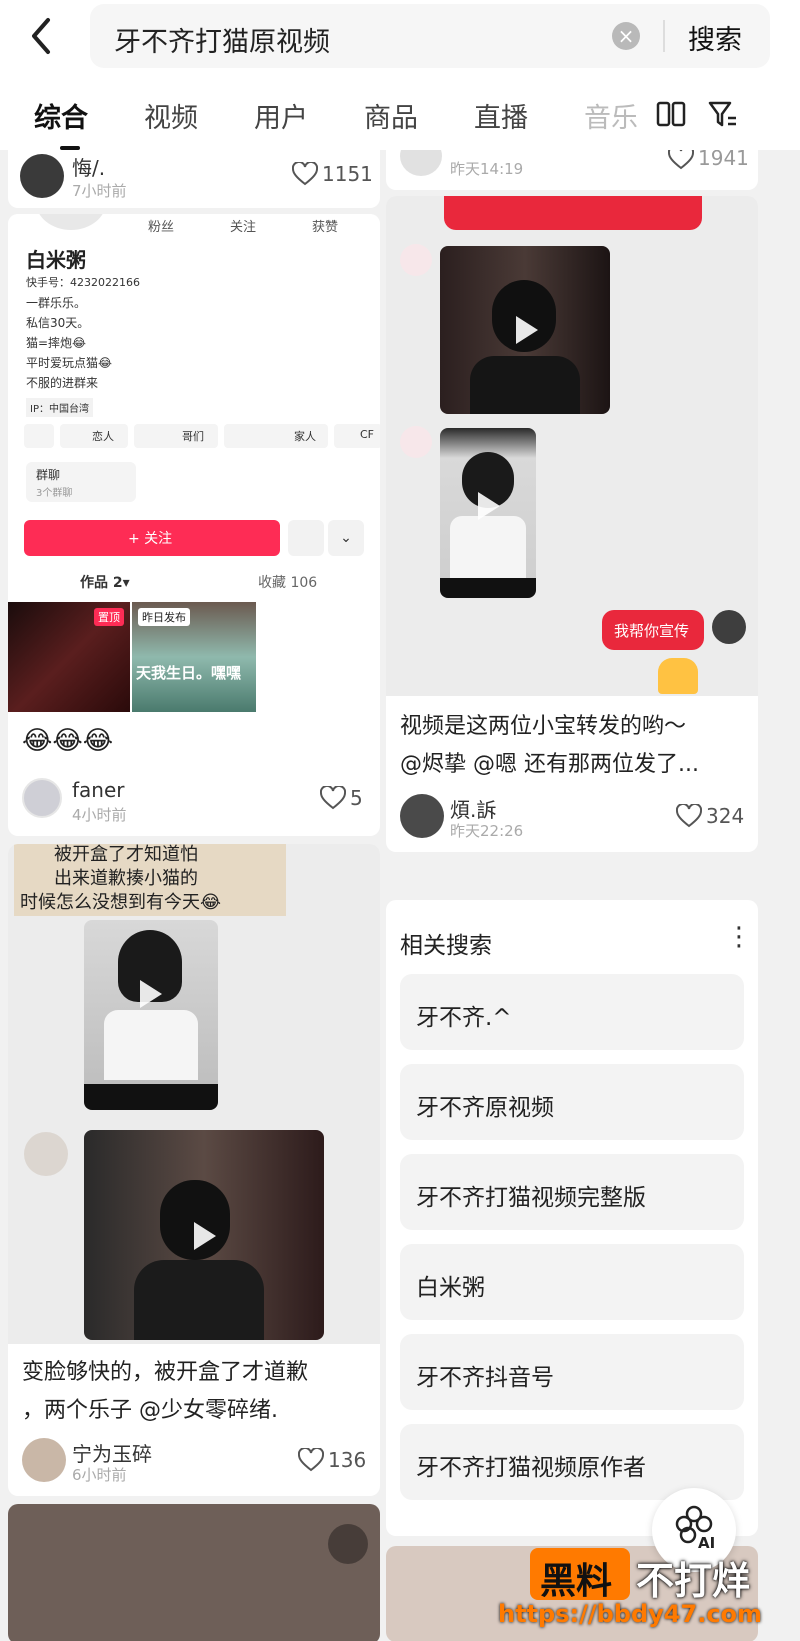  Describe the element at coordinates (572, 1372) in the screenshot. I see `related-search-item: 牙不齐抖音号` at that location.